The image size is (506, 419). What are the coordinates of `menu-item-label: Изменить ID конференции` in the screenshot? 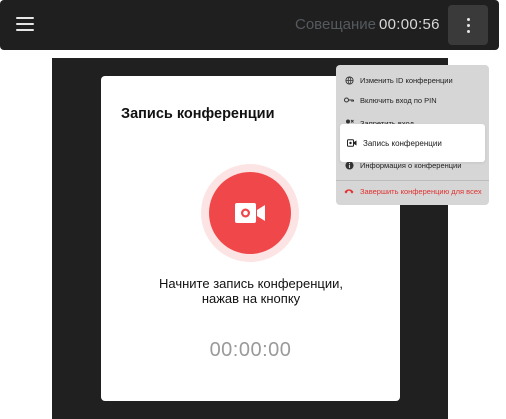 It's located at (406, 80).